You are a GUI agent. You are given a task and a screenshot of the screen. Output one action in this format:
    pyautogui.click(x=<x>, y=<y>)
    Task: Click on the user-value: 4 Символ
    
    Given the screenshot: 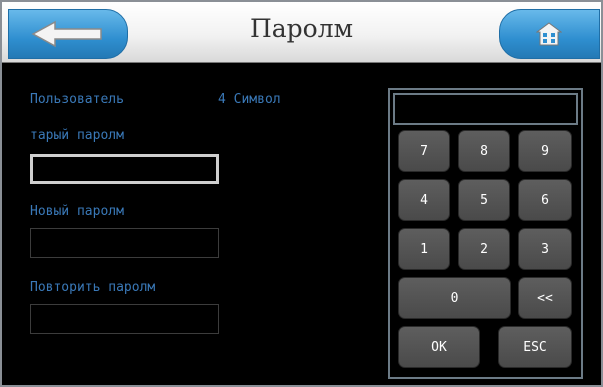 What is the action you would take?
    pyautogui.click(x=249, y=99)
    